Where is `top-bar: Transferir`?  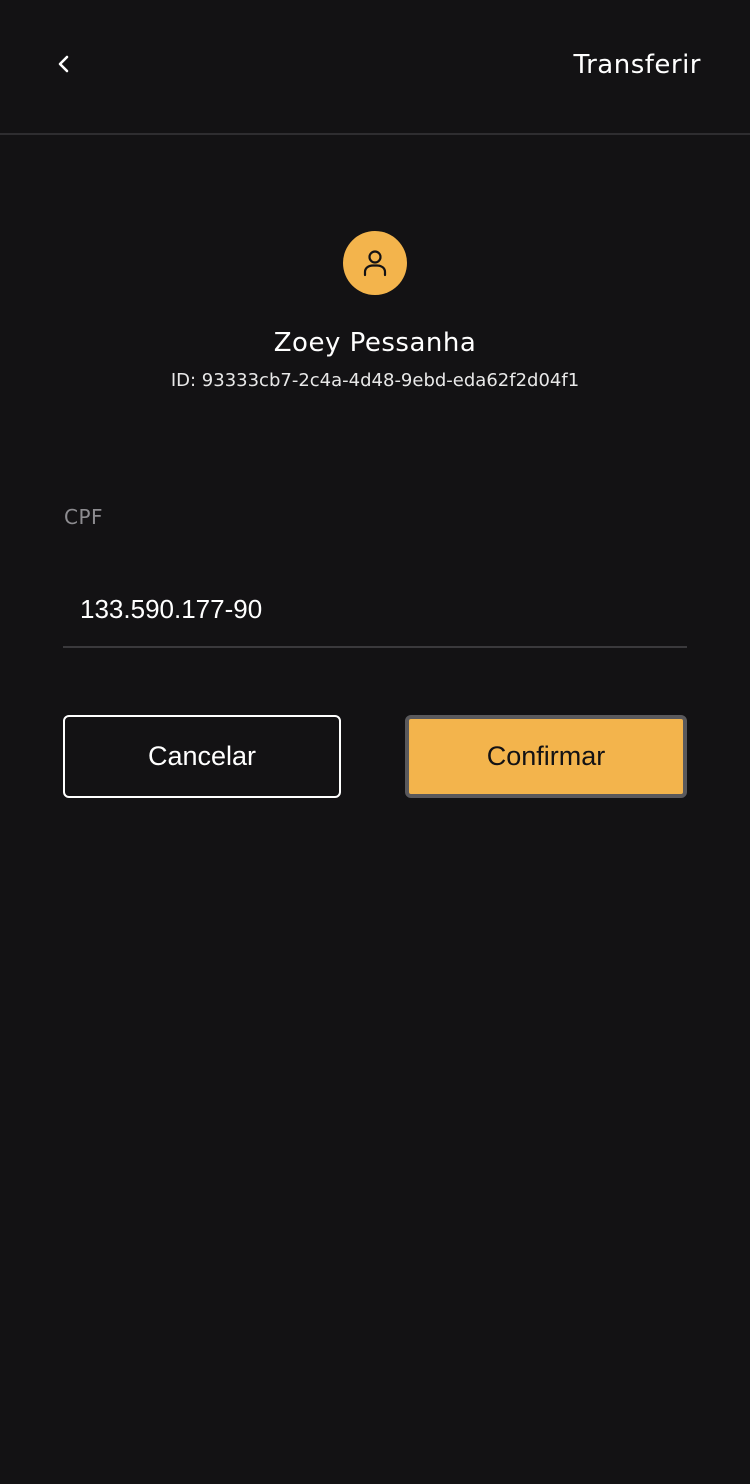 top-bar: Transferir is located at coordinates (375, 67).